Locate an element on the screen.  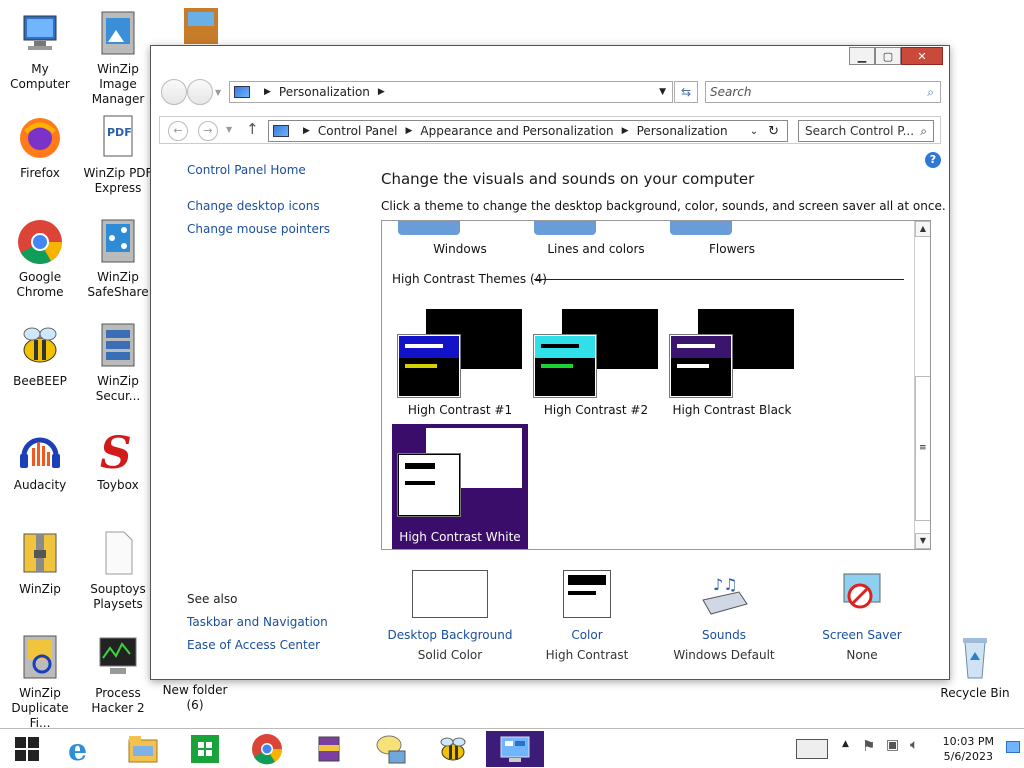
show-desktop-icon is located at coordinates (1013, 747).